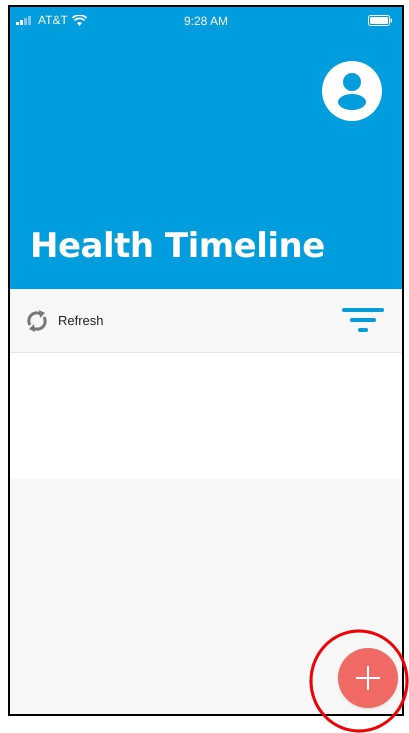 This screenshot has height=733, width=409. I want to click on add-button, so click(368, 678).